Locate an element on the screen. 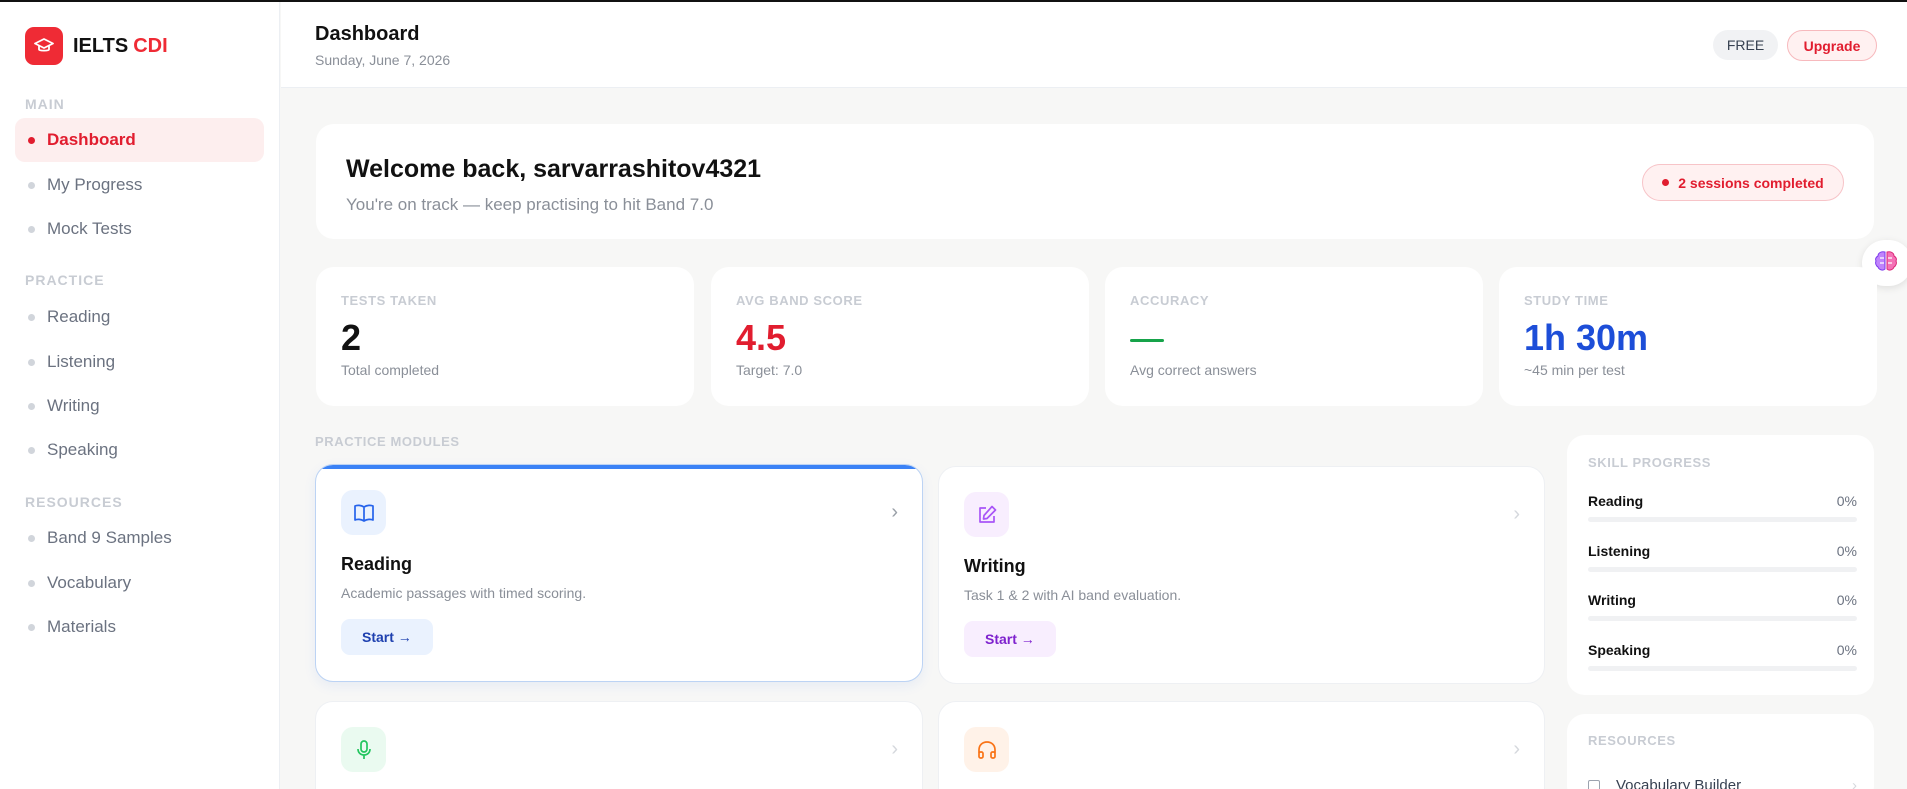 Image resolution: width=1907 pixels, height=789 pixels. sidebar-item-label: Listening is located at coordinates (81, 361).